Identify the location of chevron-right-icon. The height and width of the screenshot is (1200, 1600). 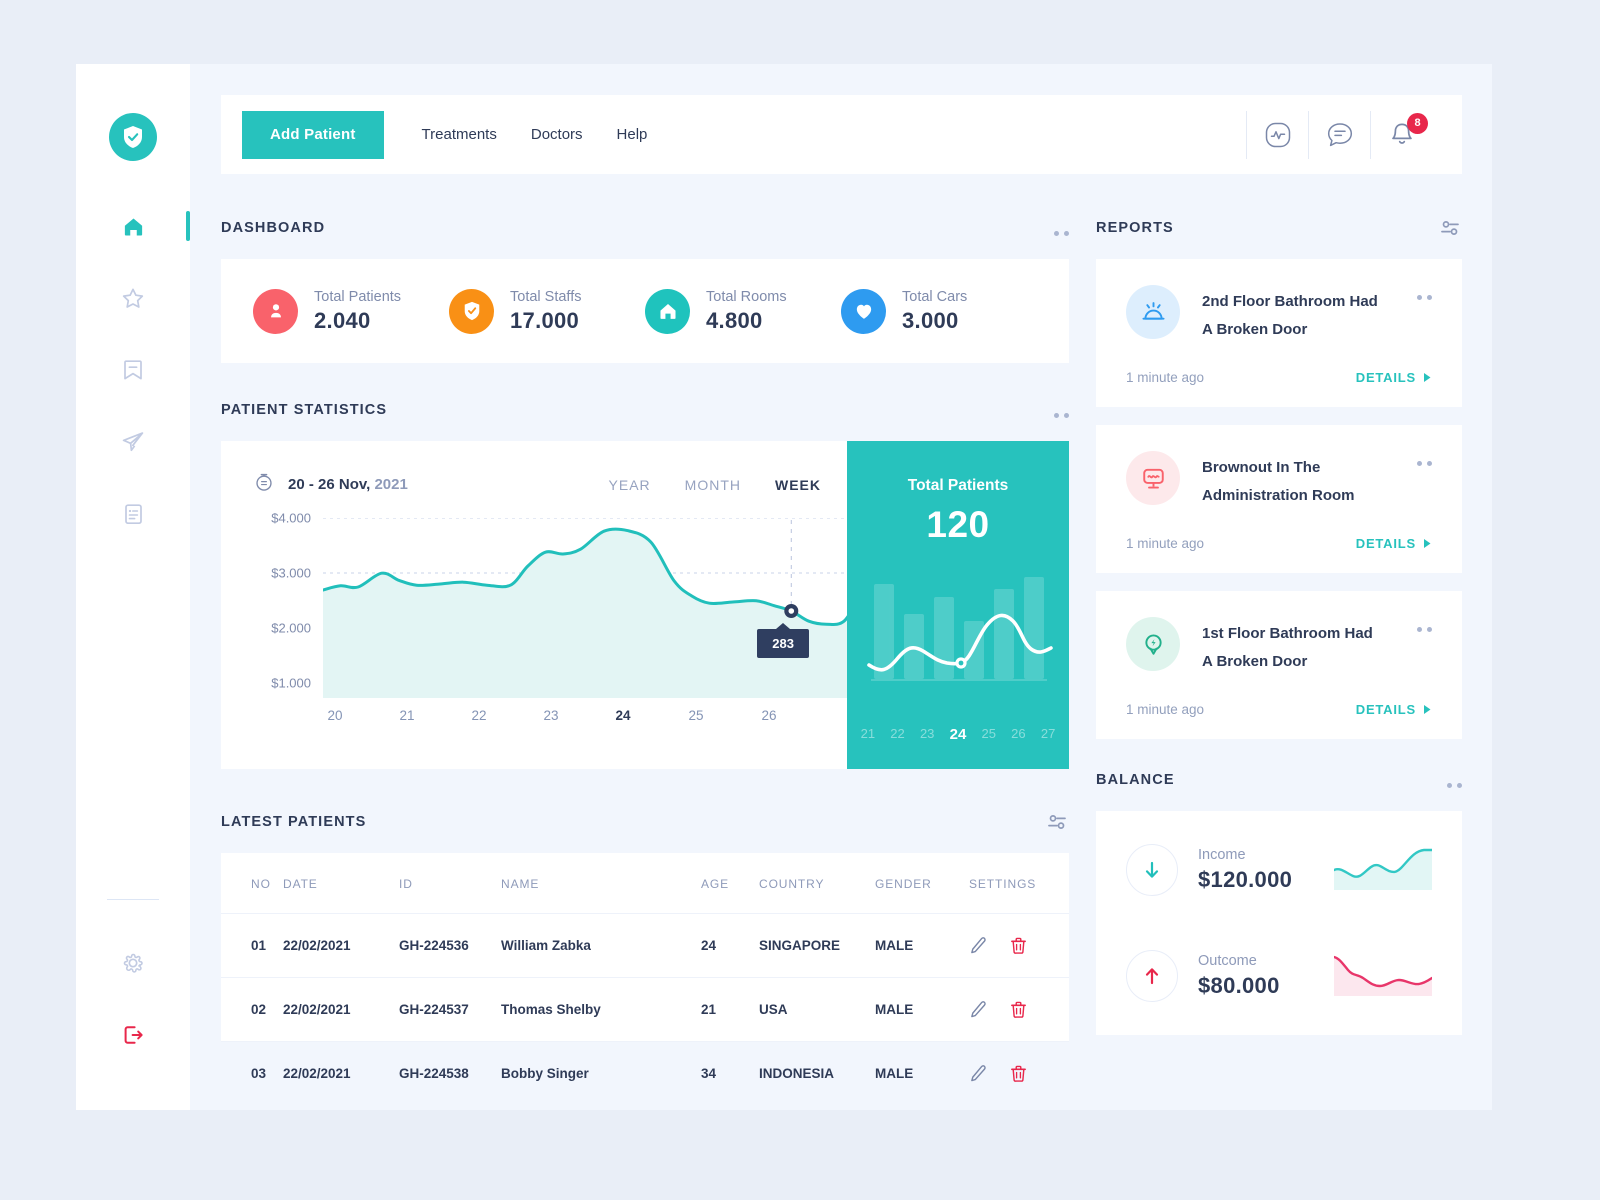
(1427, 709).